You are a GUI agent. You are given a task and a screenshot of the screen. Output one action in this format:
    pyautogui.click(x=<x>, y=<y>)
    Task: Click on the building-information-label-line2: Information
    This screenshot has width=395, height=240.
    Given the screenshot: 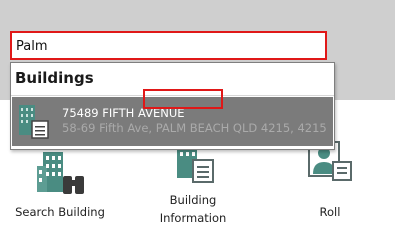 What is the action you would take?
    pyautogui.click(x=193, y=218)
    